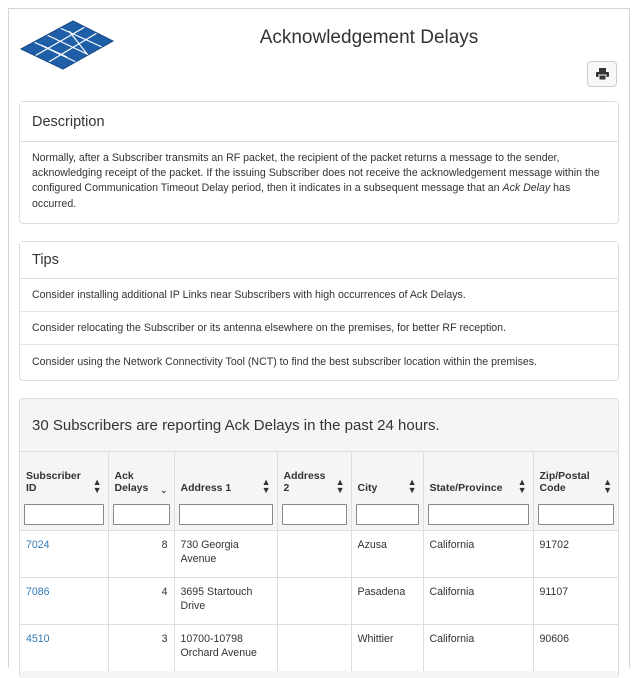 This screenshot has width=632, height=678. Describe the element at coordinates (314, 514) in the screenshot. I see `filter-address2-input` at that location.